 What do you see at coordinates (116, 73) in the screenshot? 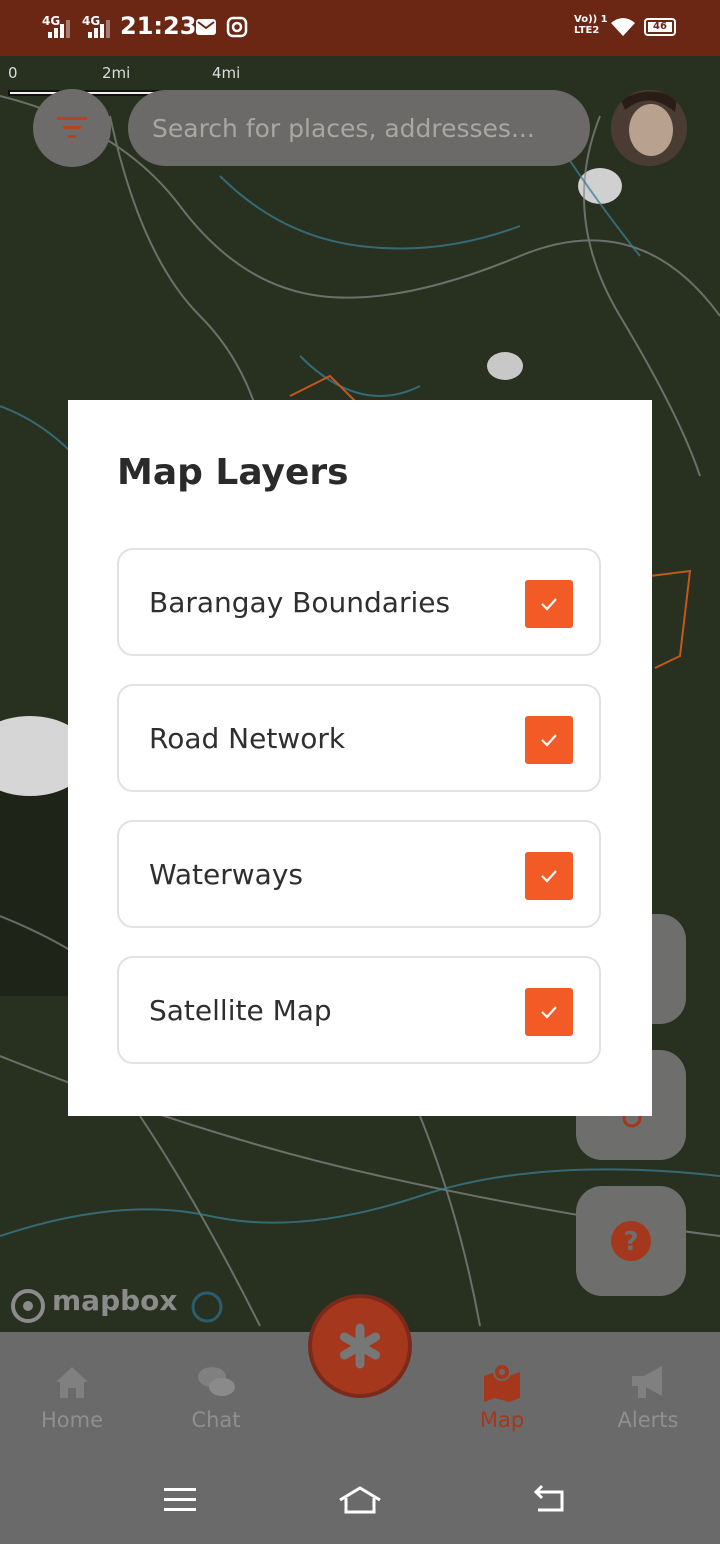
I see `scale-label-2mi: 2mi` at bounding box center [116, 73].